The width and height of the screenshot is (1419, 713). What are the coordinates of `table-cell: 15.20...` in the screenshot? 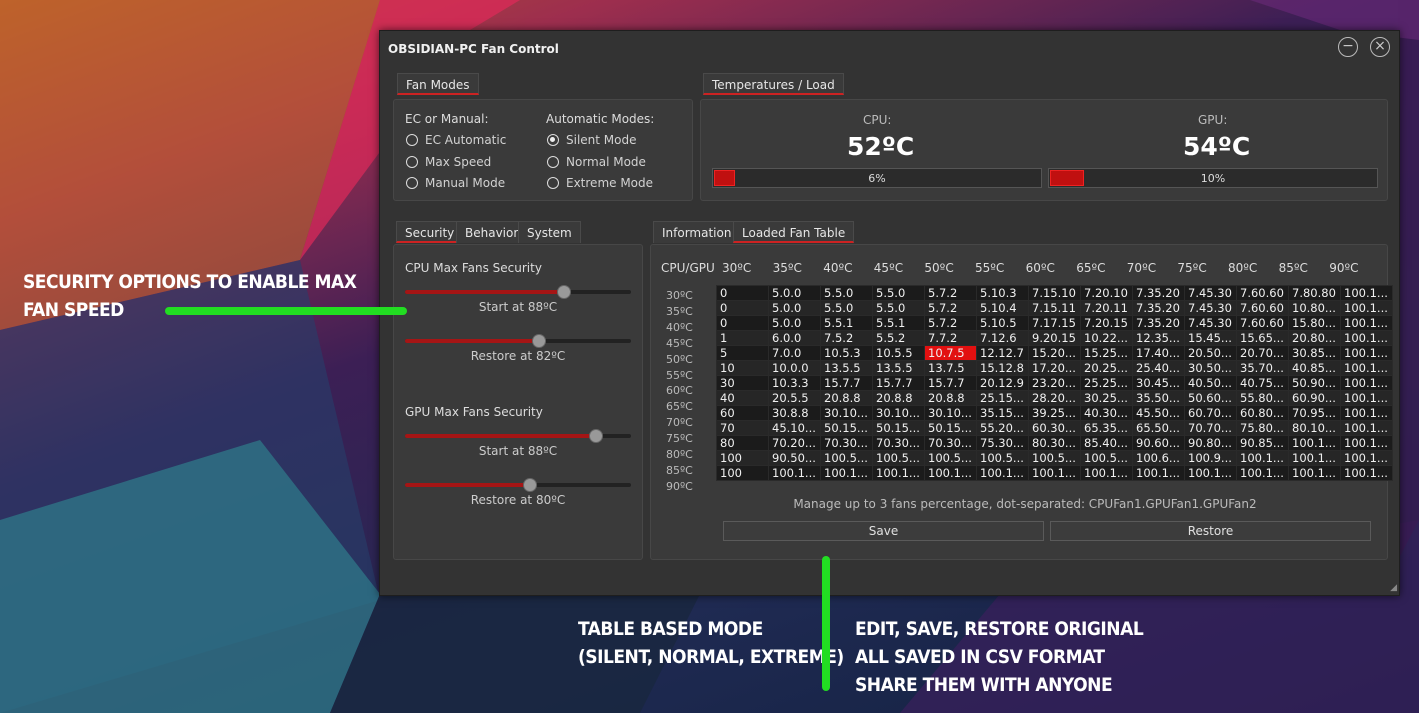 It's located at (1054, 353).